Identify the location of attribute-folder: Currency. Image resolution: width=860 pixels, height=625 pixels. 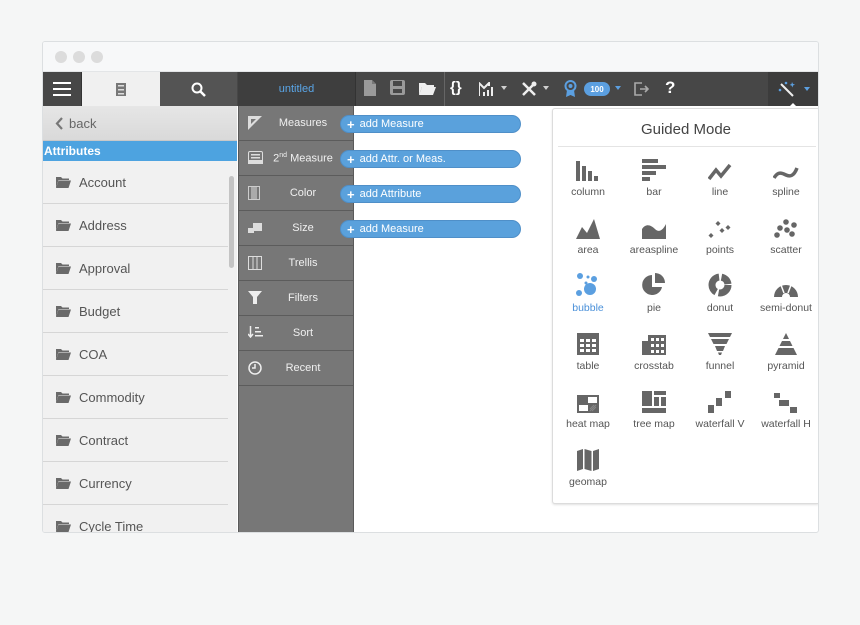
(135, 483).